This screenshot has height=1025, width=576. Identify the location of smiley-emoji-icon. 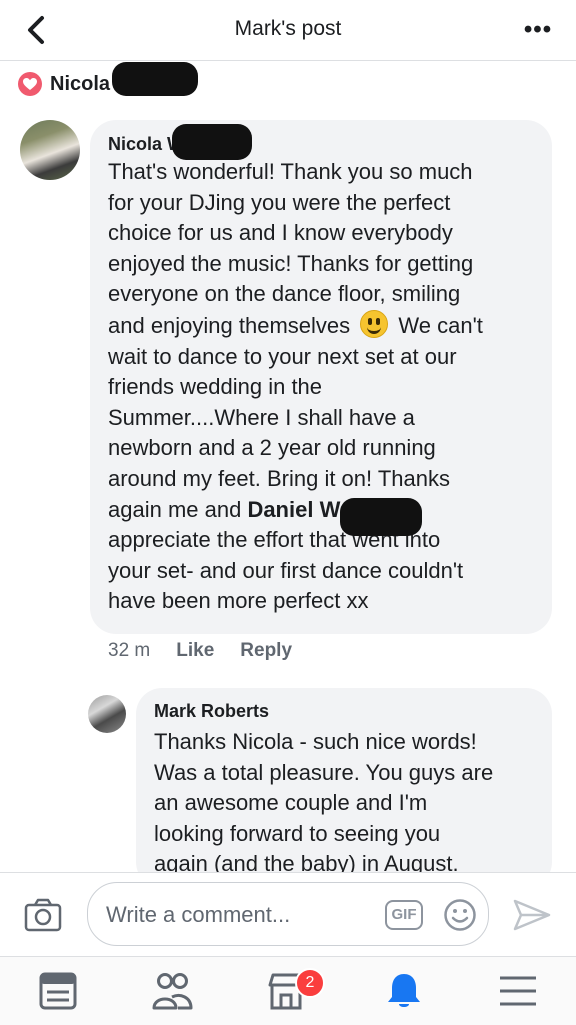
(374, 323).